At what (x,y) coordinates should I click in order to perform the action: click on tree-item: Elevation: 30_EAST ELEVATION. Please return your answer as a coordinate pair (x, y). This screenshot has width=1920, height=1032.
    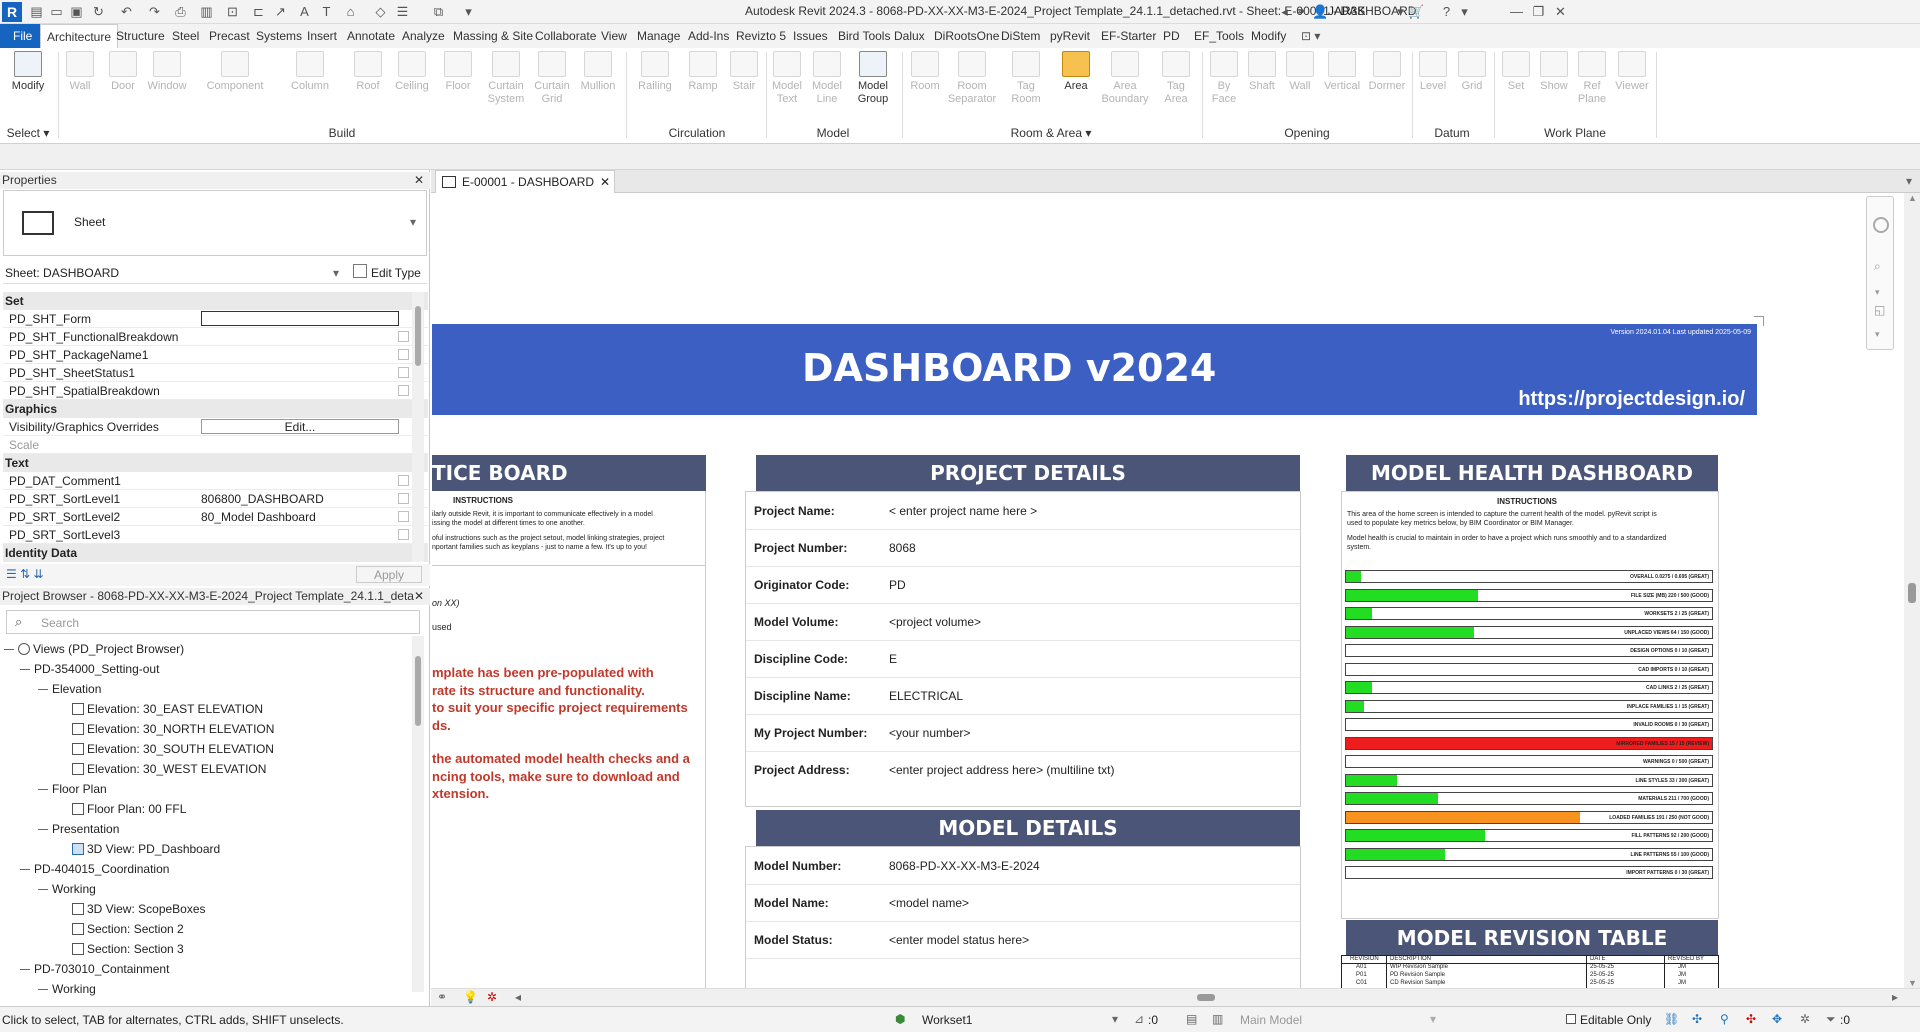
    Looking at the image, I should click on (167, 709).